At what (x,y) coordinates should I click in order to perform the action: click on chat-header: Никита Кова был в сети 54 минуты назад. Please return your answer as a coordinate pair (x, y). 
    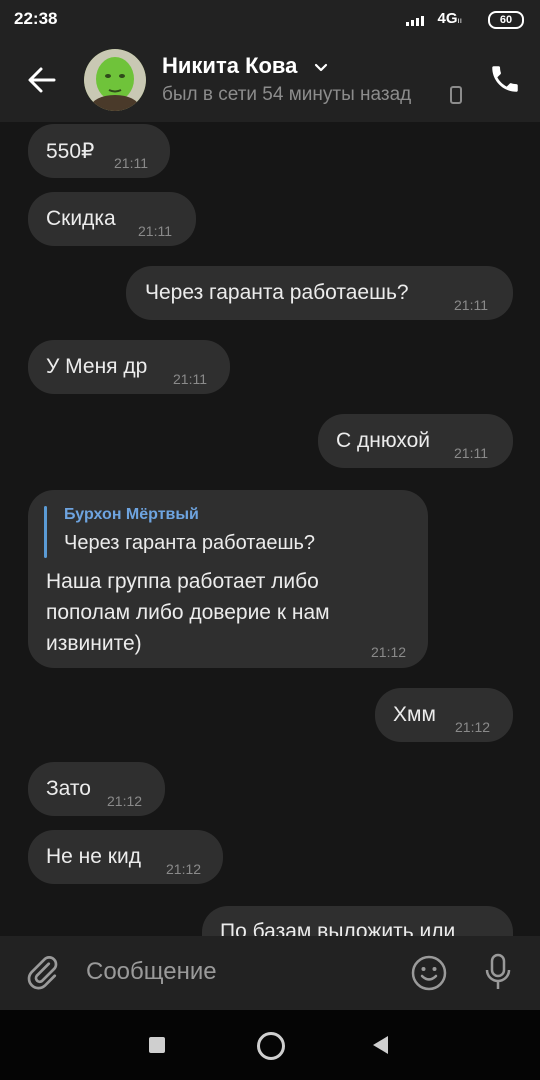
    Looking at the image, I should click on (270, 80).